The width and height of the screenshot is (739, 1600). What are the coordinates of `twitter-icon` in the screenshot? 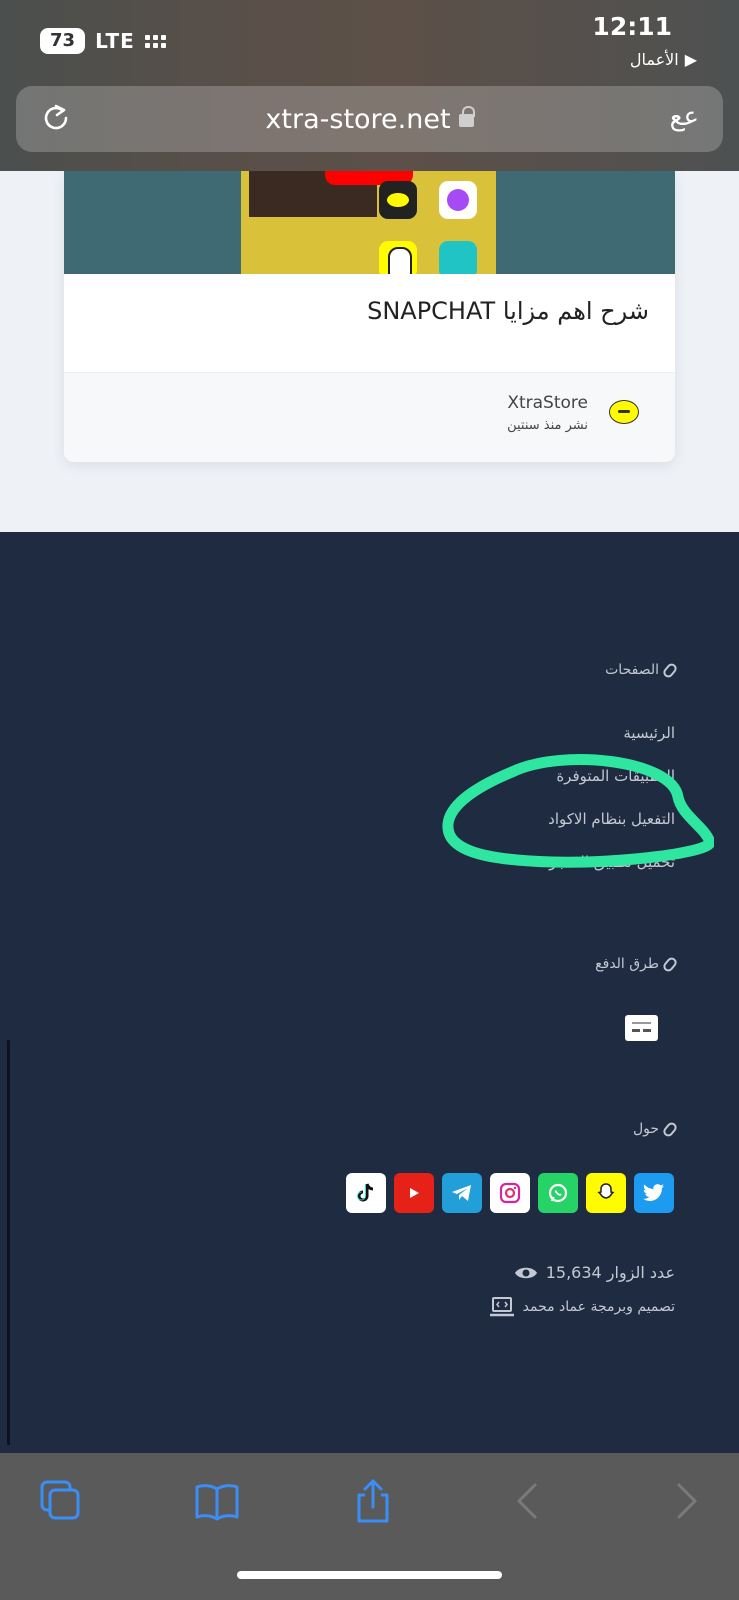 It's located at (654, 1193).